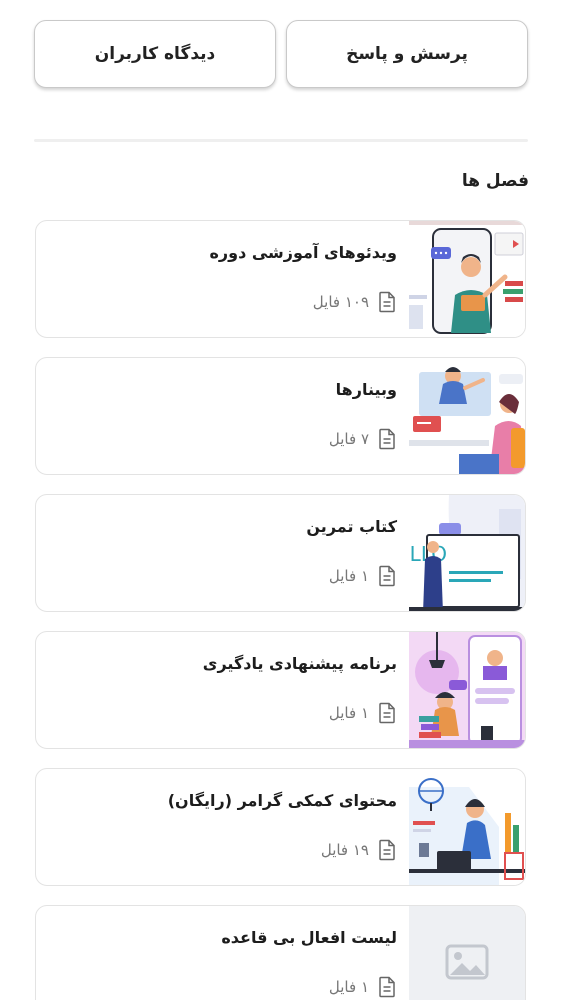  I want to click on video-lesson-illustration, so click(467, 279).